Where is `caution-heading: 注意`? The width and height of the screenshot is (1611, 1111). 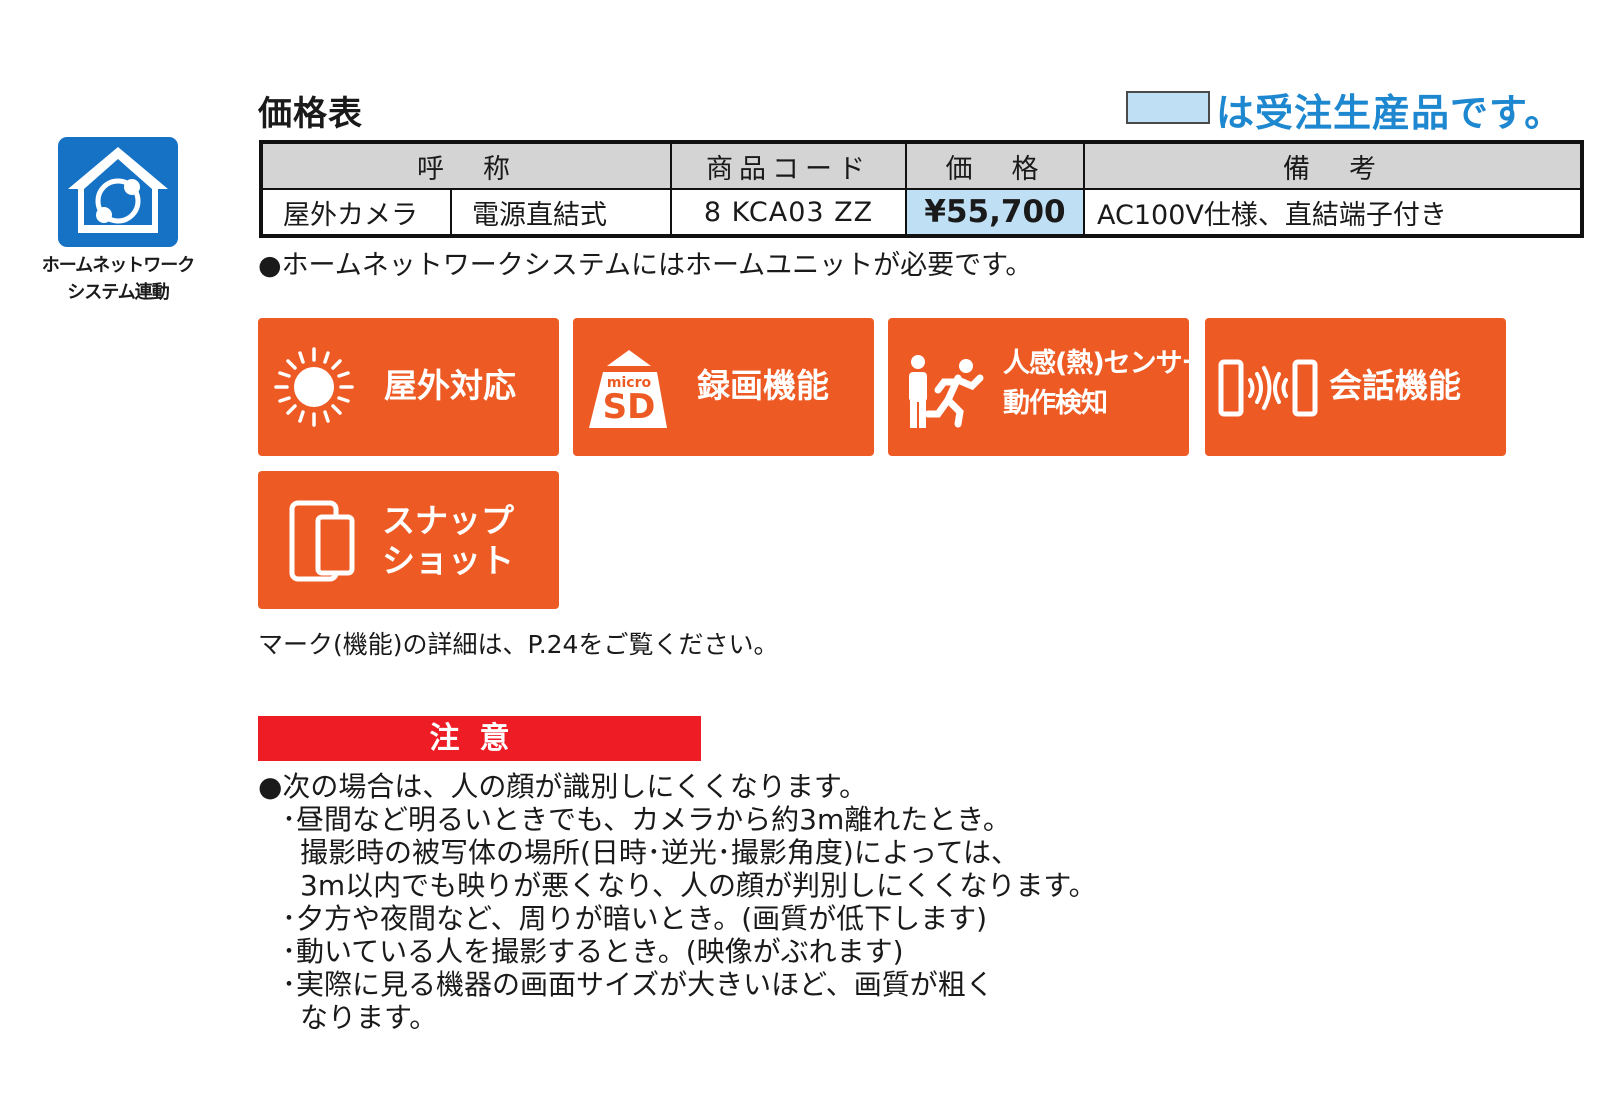
caution-heading: 注意 is located at coordinates (479, 738).